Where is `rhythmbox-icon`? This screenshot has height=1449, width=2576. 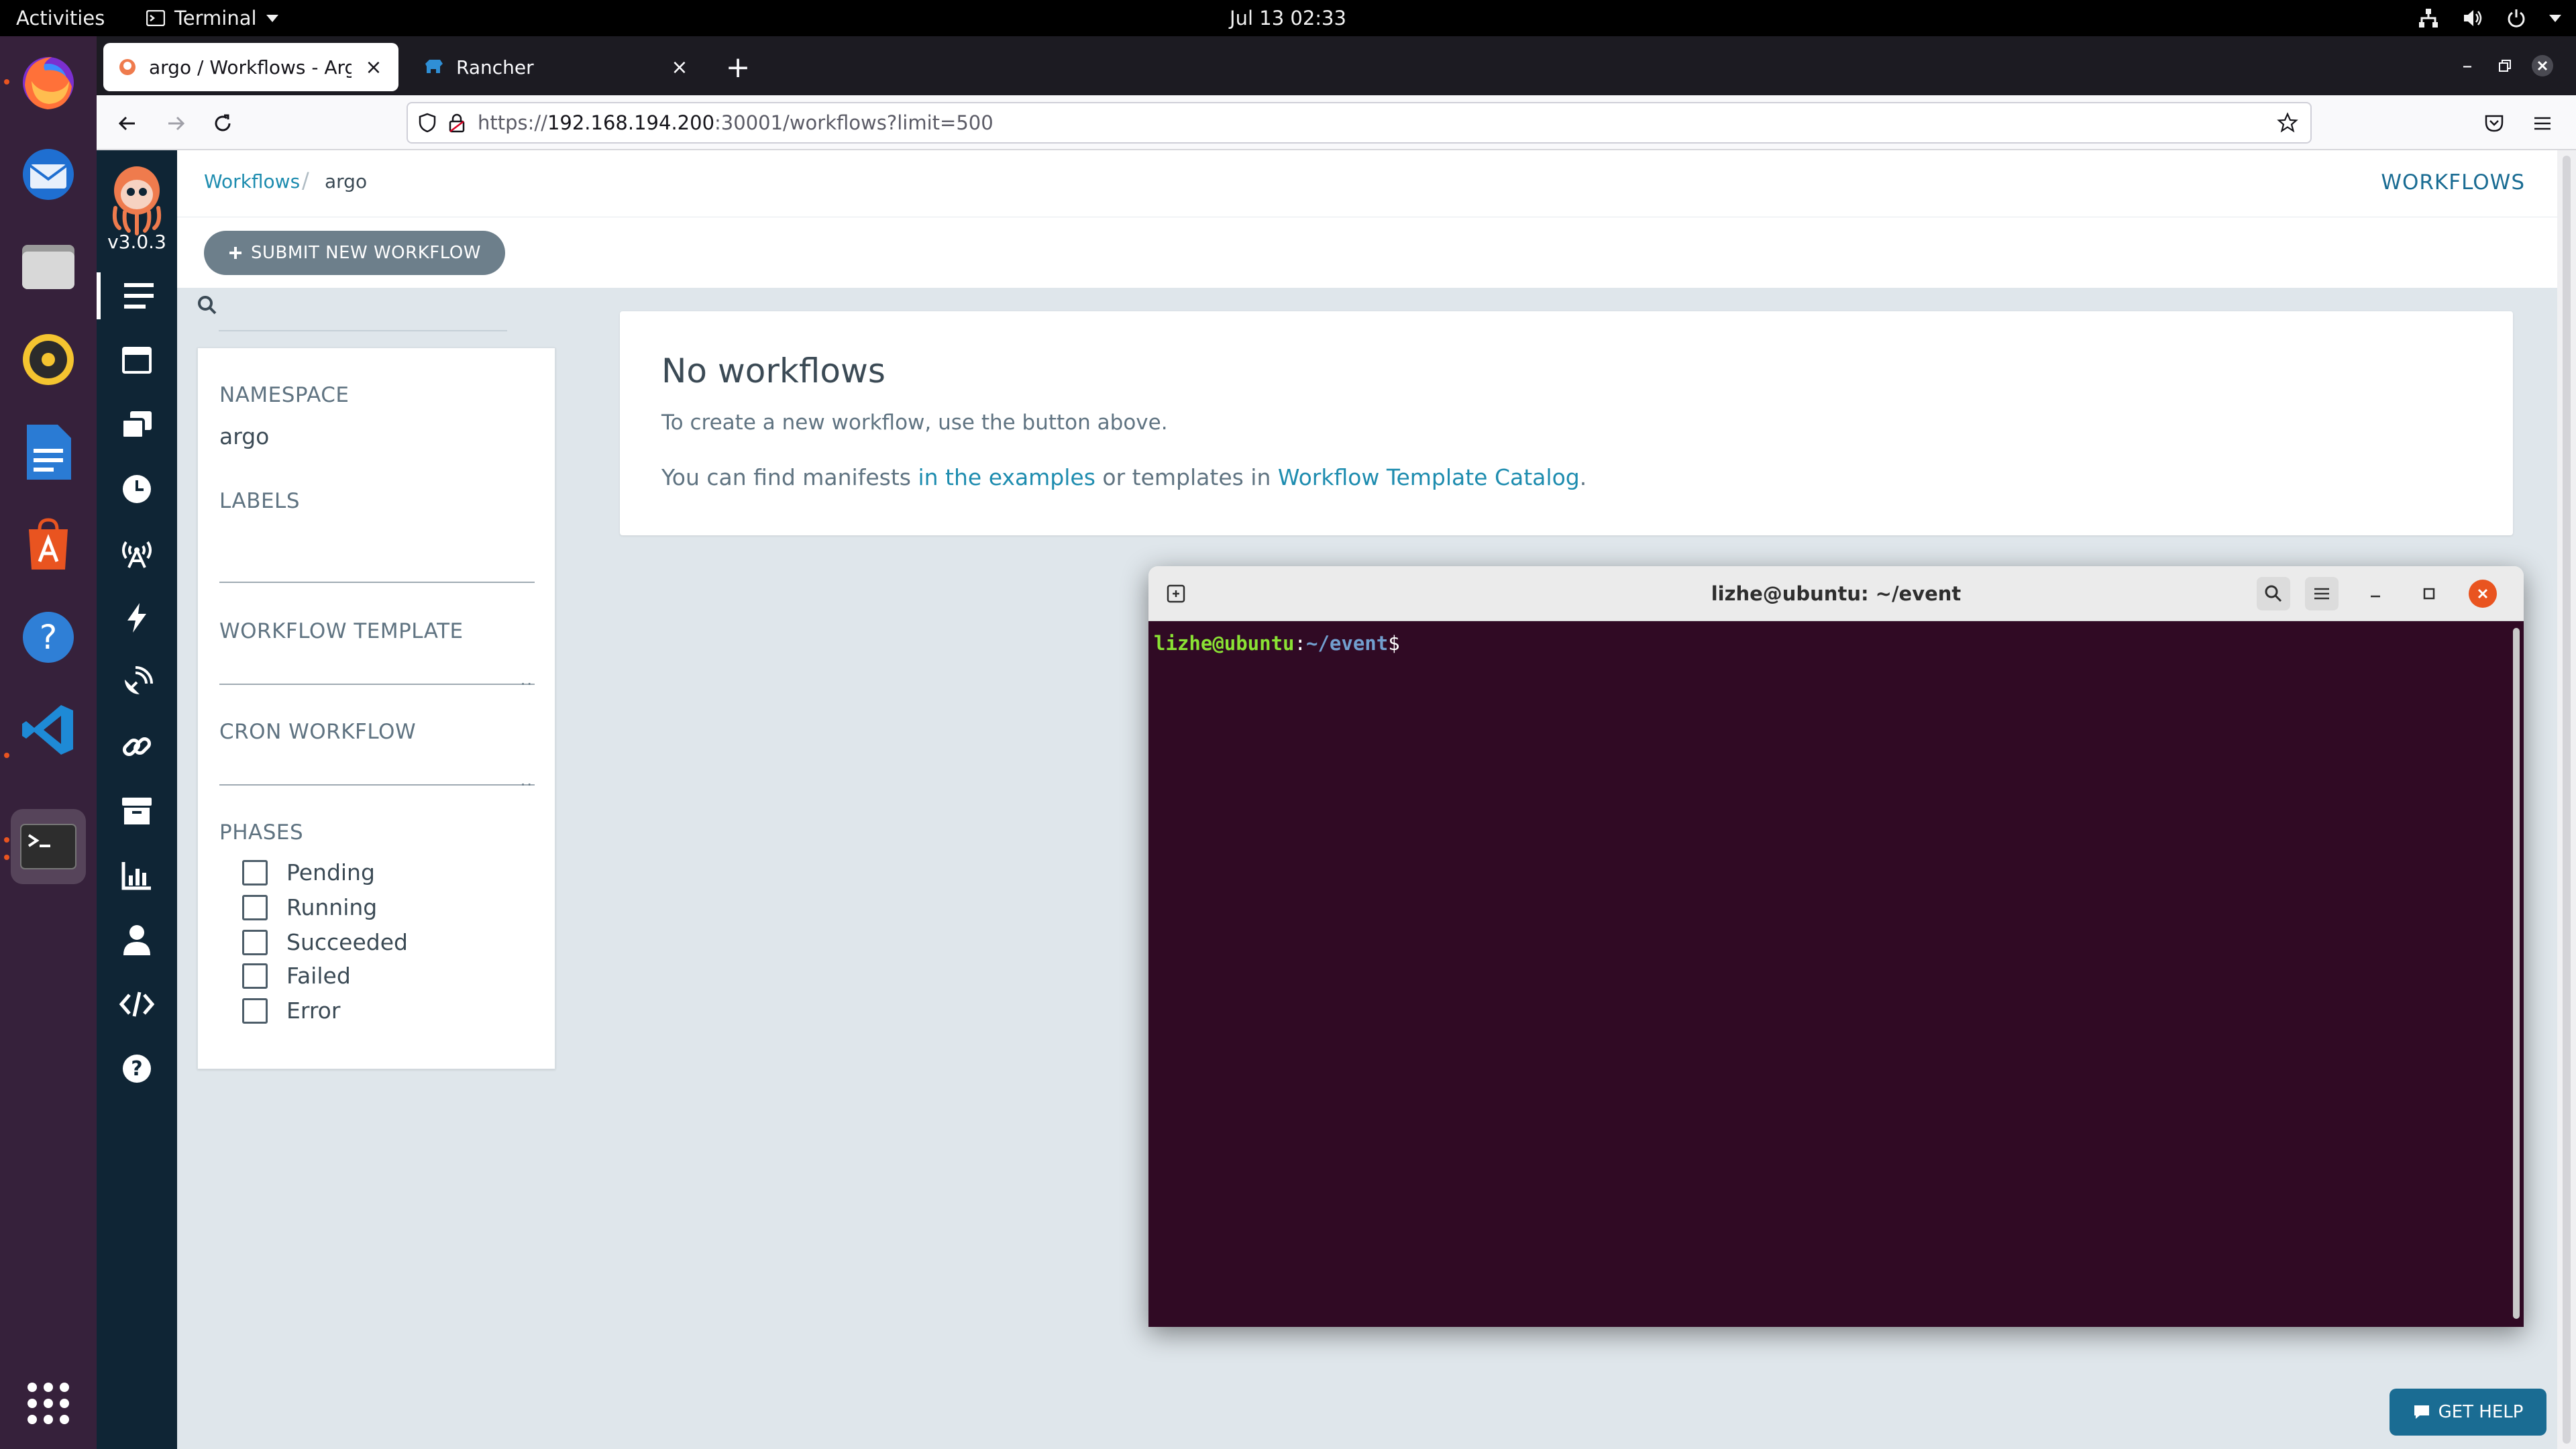 rhythmbox-icon is located at coordinates (48, 359).